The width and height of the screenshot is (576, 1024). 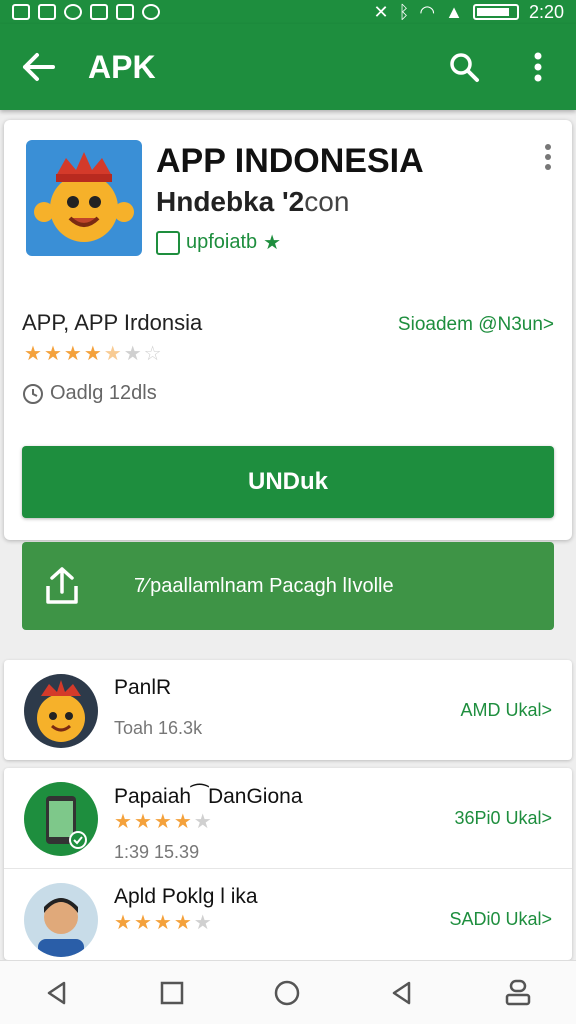 I want to click on editor-badge-label: upfoiatb, so click(x=222, y=242).